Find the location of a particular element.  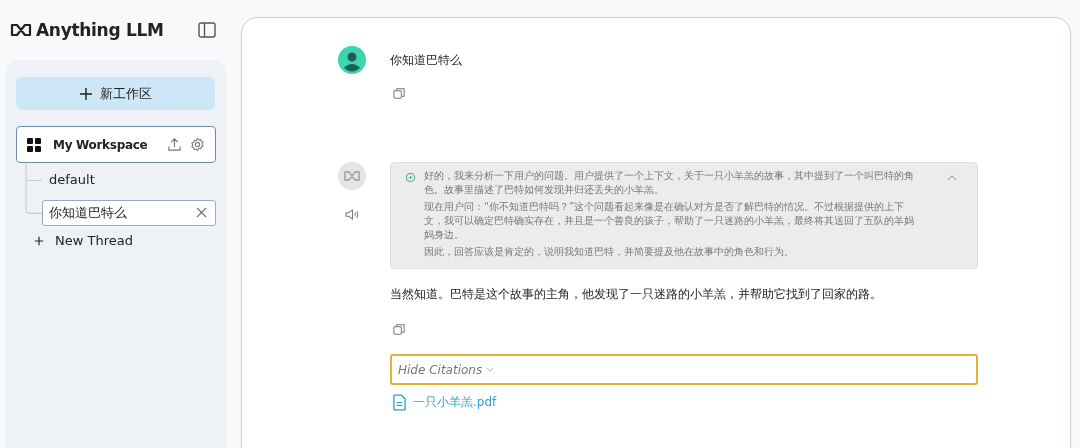

thread-item: 你知道巴特么 is located at coordinates (129, 212).